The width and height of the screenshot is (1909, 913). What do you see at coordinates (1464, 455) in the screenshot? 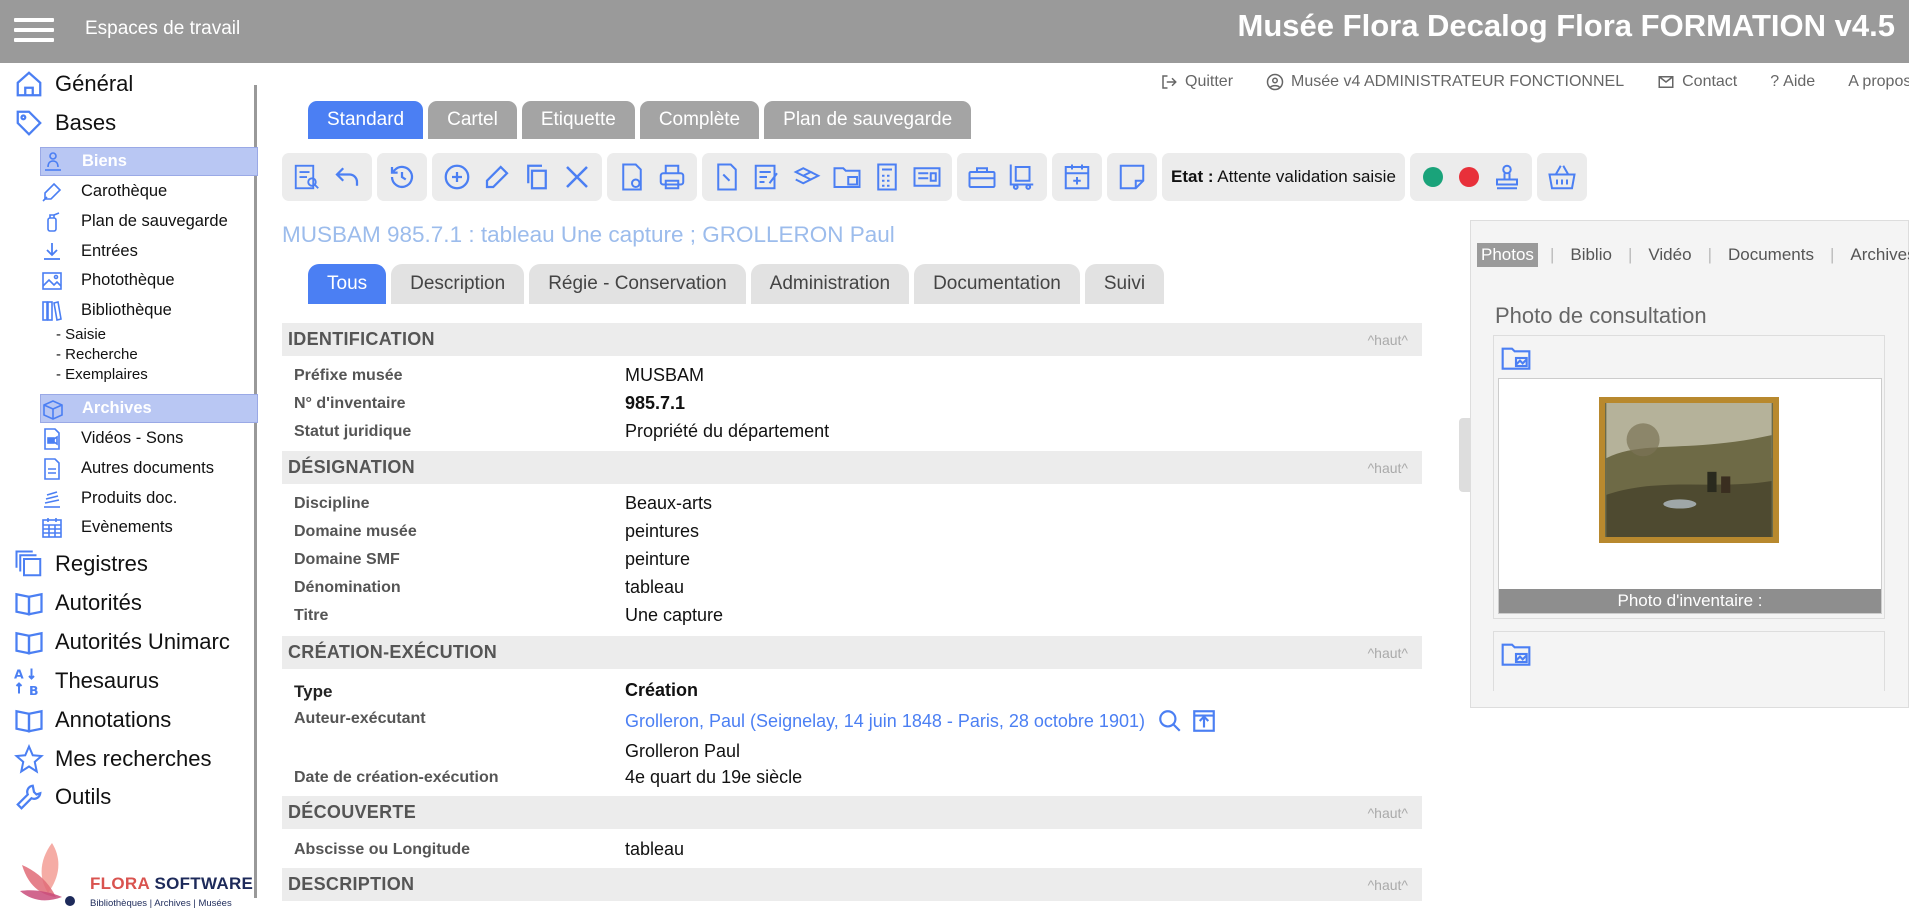
I see `panel-collapse-handle` at bounding box center [1464, 455].